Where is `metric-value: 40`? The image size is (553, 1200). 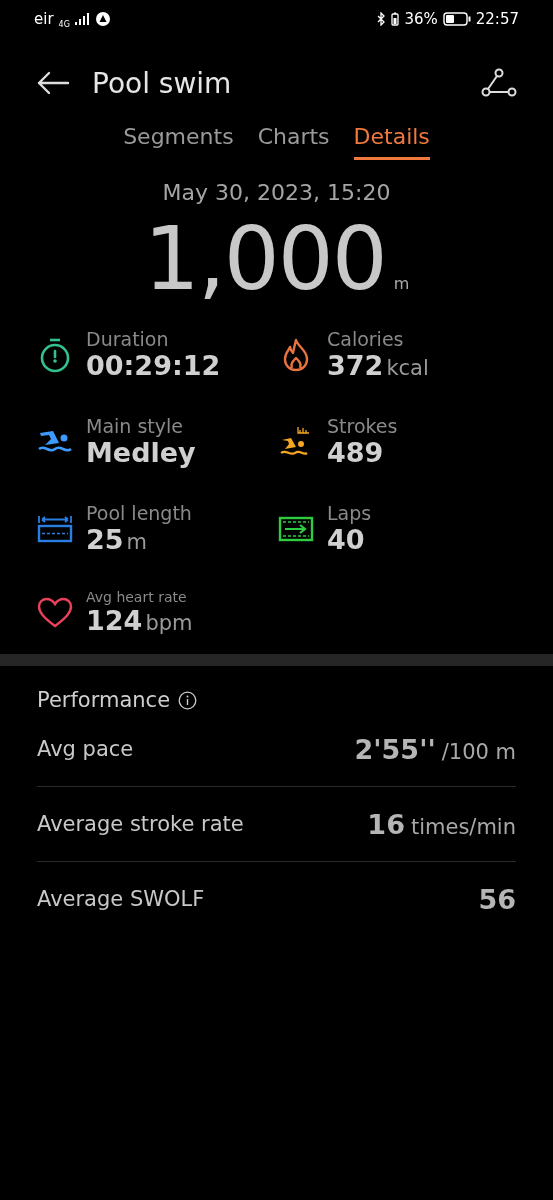
metric-value: 40 is located at coordinates (346, 539).